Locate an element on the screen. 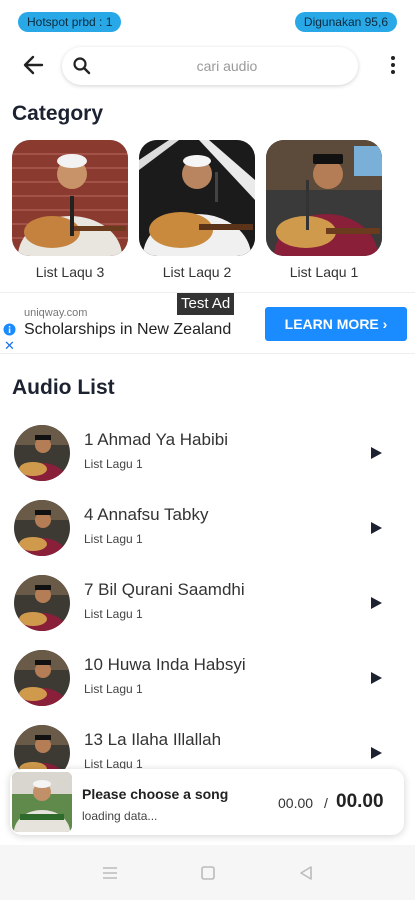 The width and height of the screenshot is (415, 900). category-label: List Laqu 2 is located at coordinates (197, 272).